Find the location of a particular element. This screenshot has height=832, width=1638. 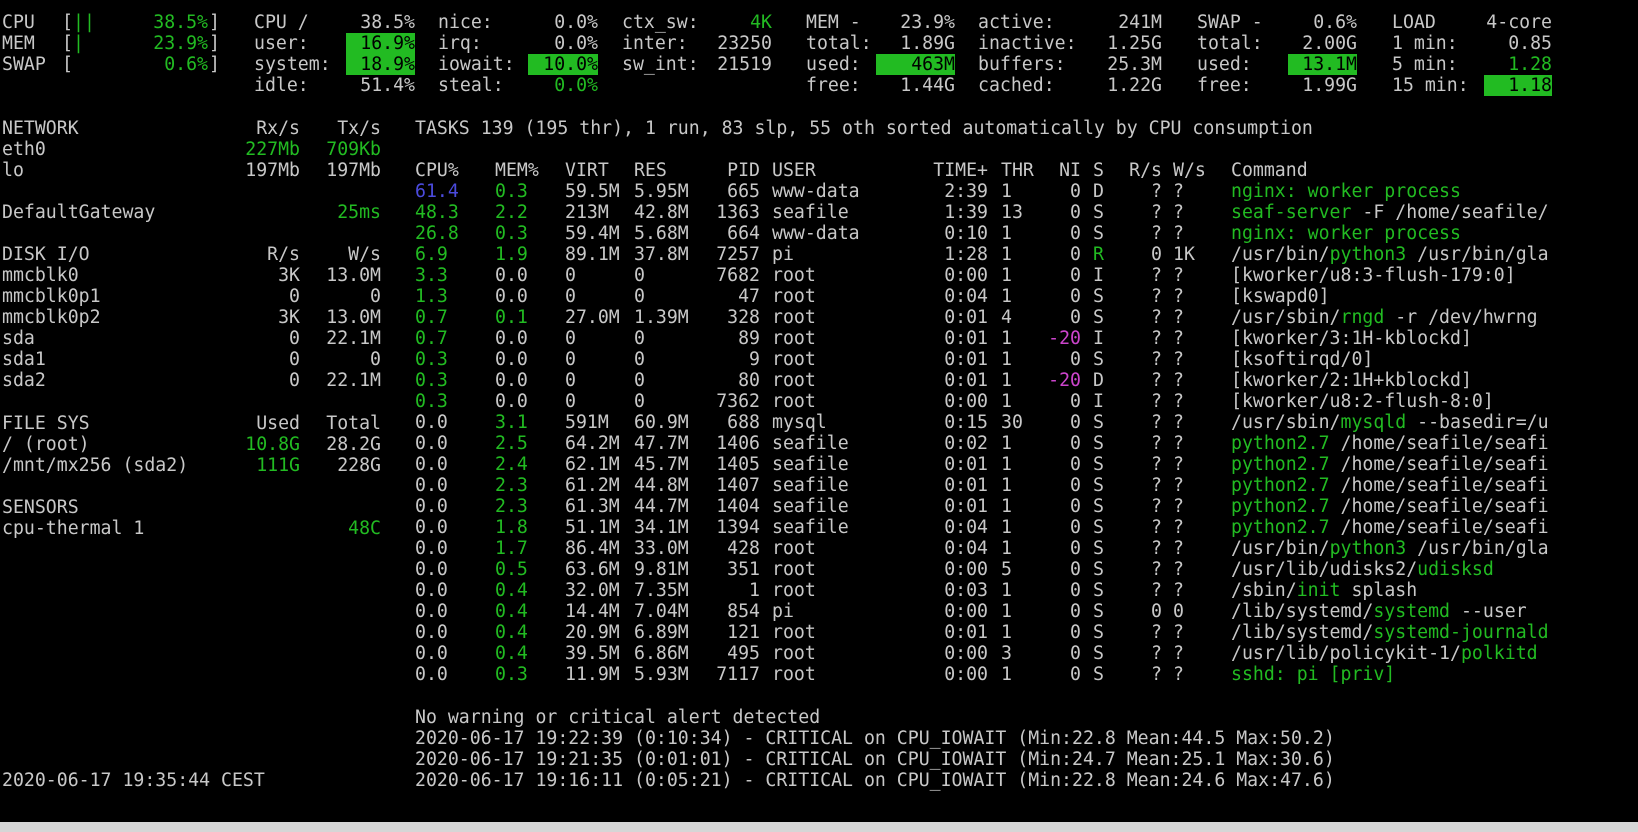

col-res-header: RES is located at coordinates (650, 170).